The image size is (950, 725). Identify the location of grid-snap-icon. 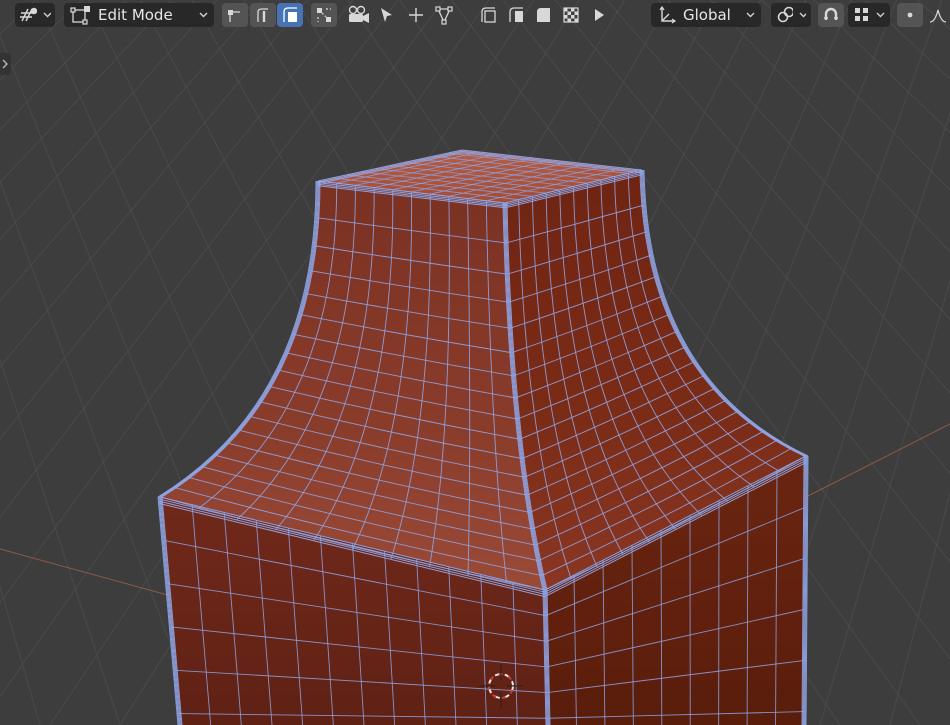
(861, 14).